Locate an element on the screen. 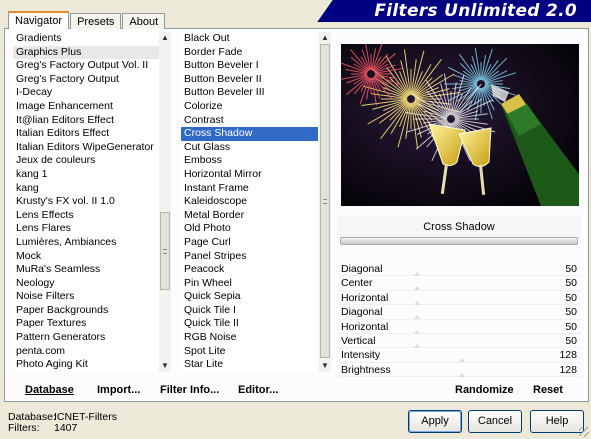 This screenshot has width=591, height=439. filter-item: Star Lite is located at coordinates (249, 365).